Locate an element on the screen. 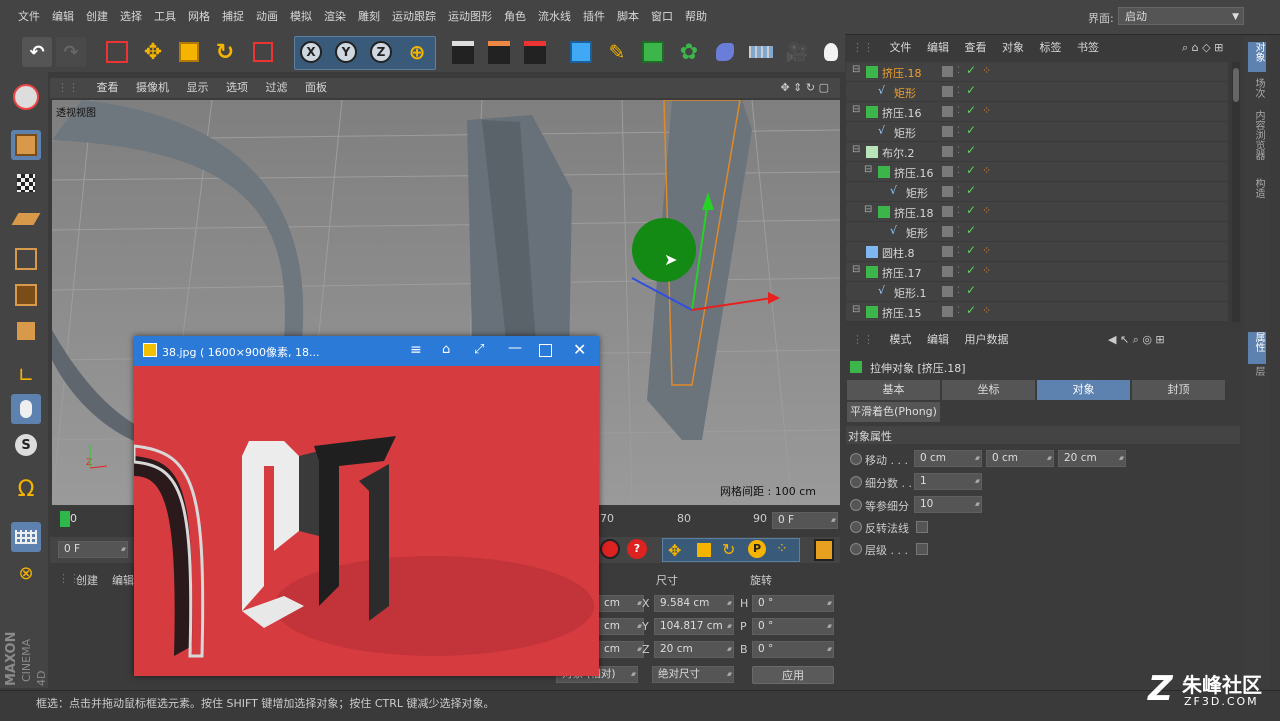  redo-button: ↷ is located at coordinates (71, 52).